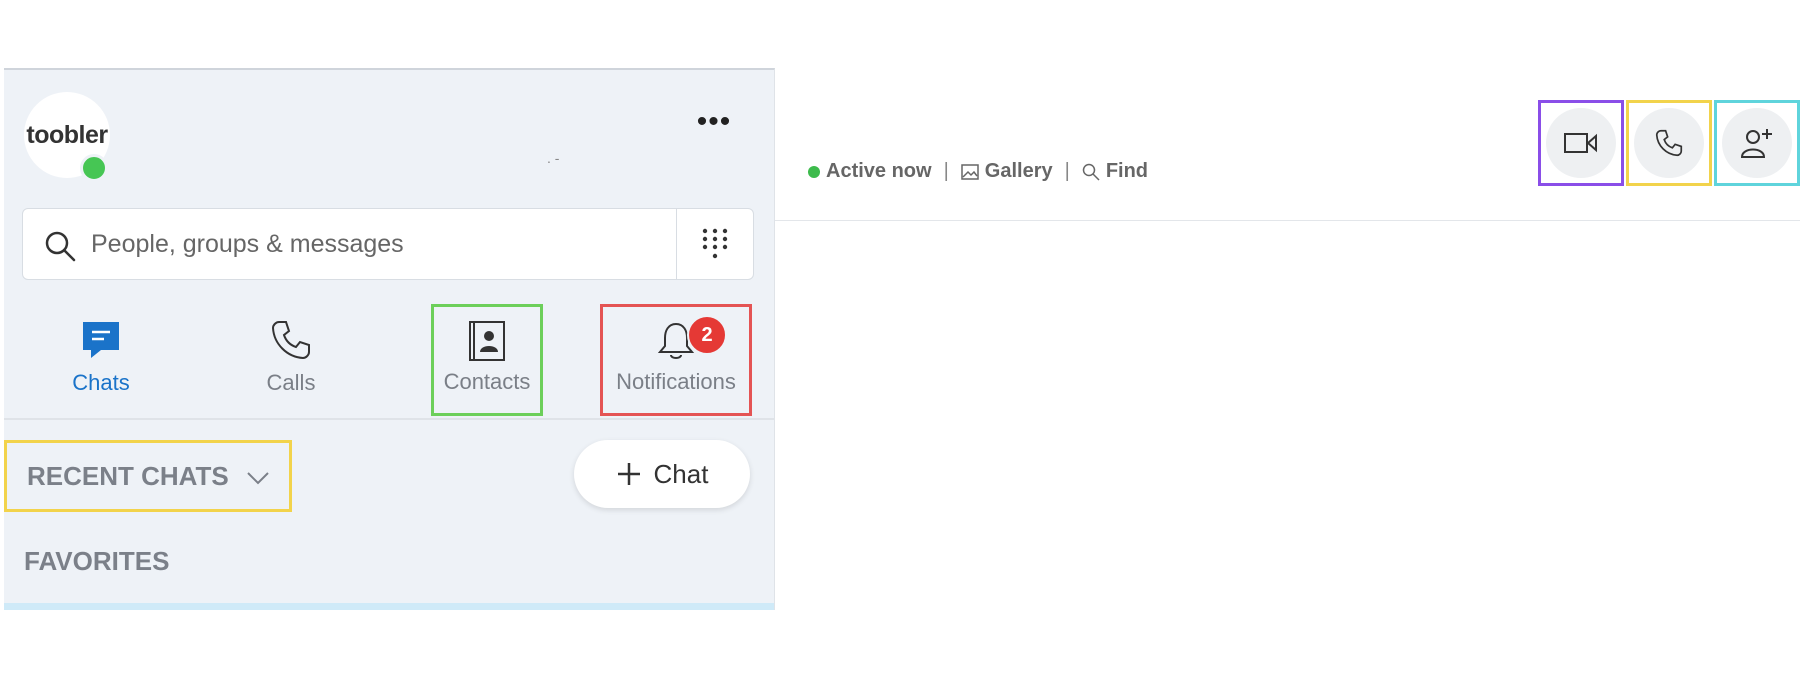 This screenshot has width=1800, height=676. I want to click on chat-icon, so click(101, 340).